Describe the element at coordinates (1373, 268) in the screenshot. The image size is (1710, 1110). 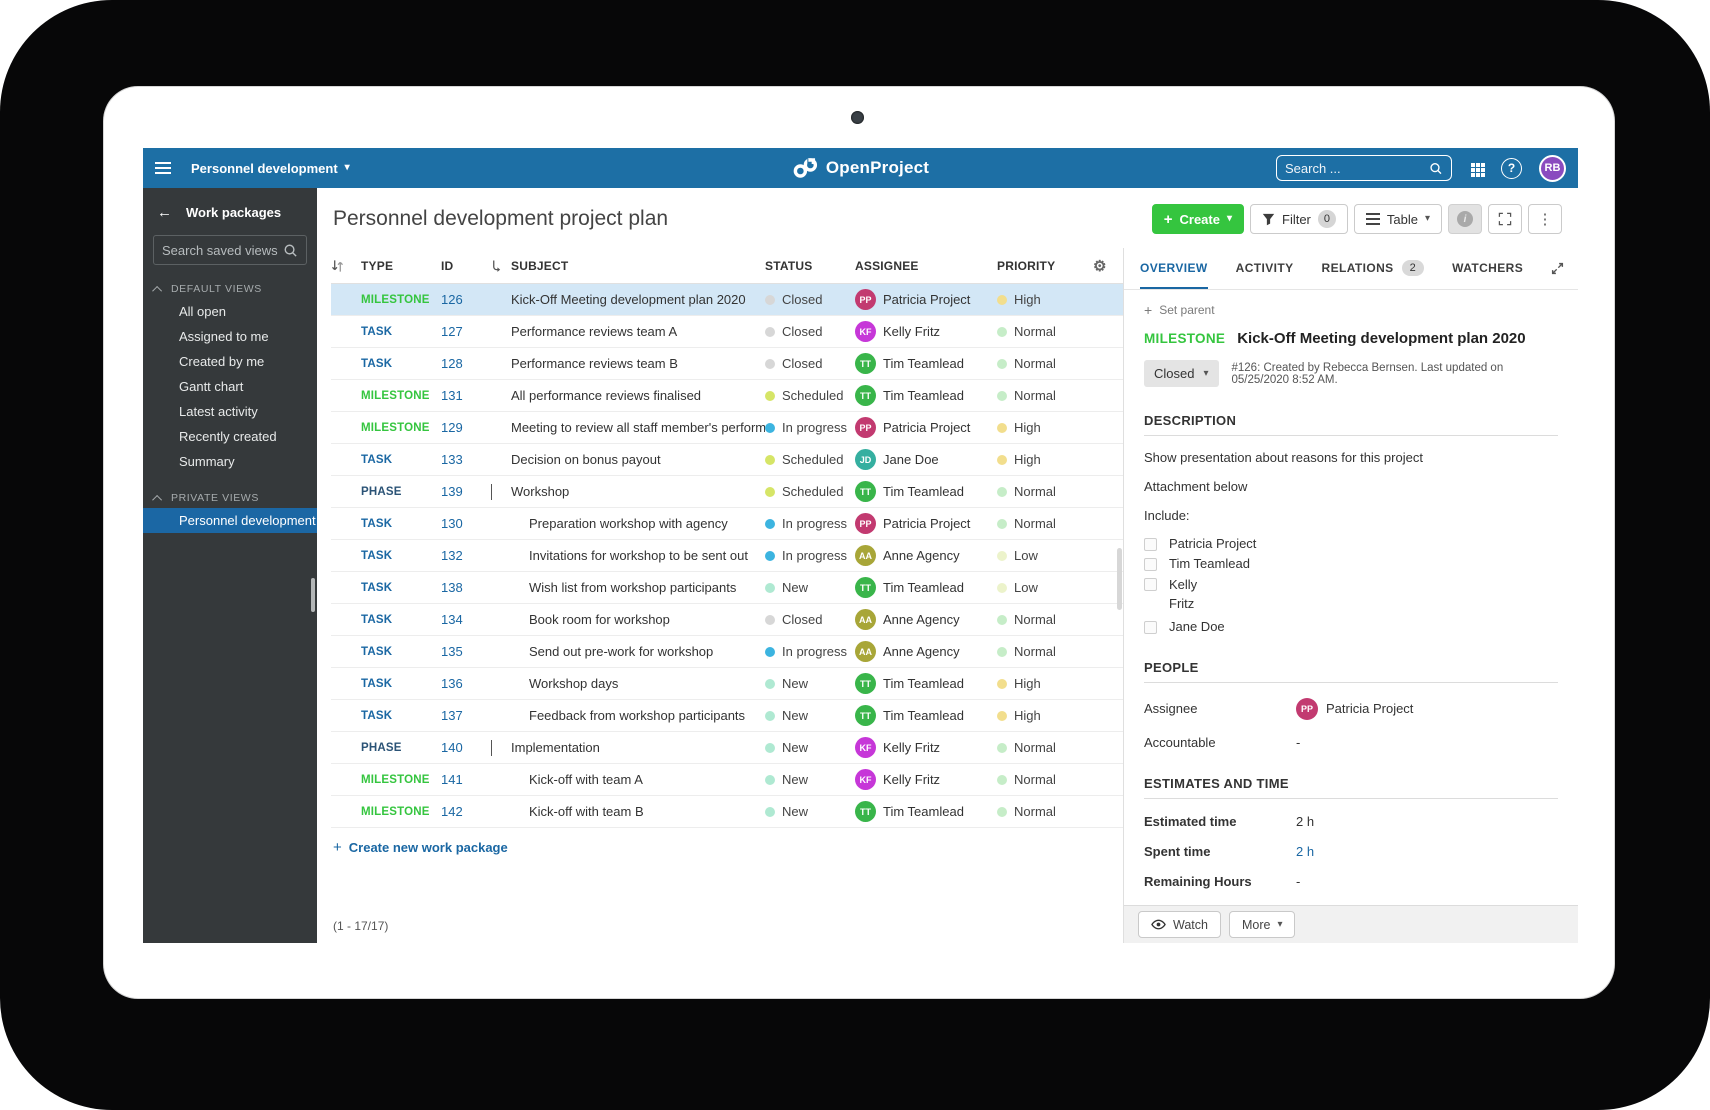
I see `tab-relations: RELATIONS 2` at that location.